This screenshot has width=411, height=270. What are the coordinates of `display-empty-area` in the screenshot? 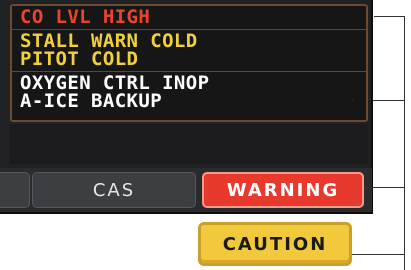 It's located at (189, 144).